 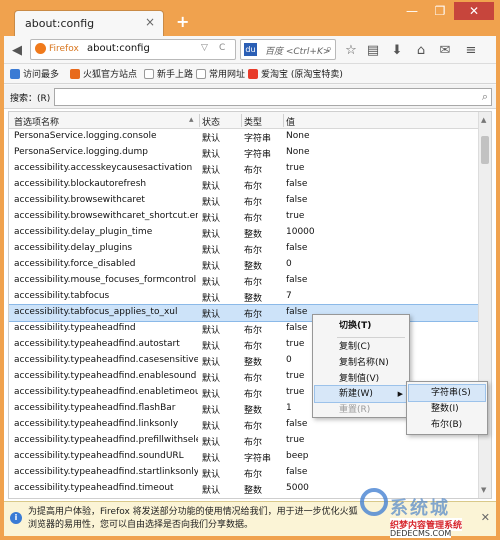 I want to click on submenu-item-string: 字符串(S), so click(x=447, y=393).